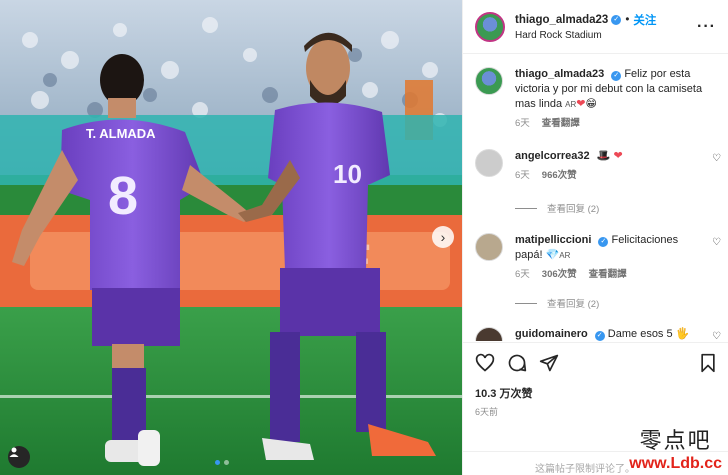 This screenshot has height=475, width=728. I want to click on heart-icon, so click(485, 363).